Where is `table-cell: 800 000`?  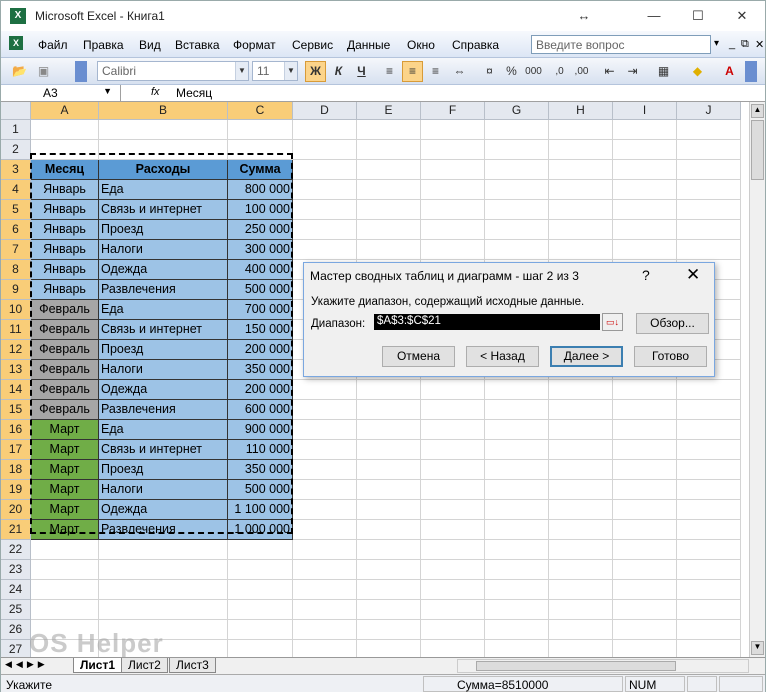
table-cell: 800 000 is located at coordinates (260, 190).